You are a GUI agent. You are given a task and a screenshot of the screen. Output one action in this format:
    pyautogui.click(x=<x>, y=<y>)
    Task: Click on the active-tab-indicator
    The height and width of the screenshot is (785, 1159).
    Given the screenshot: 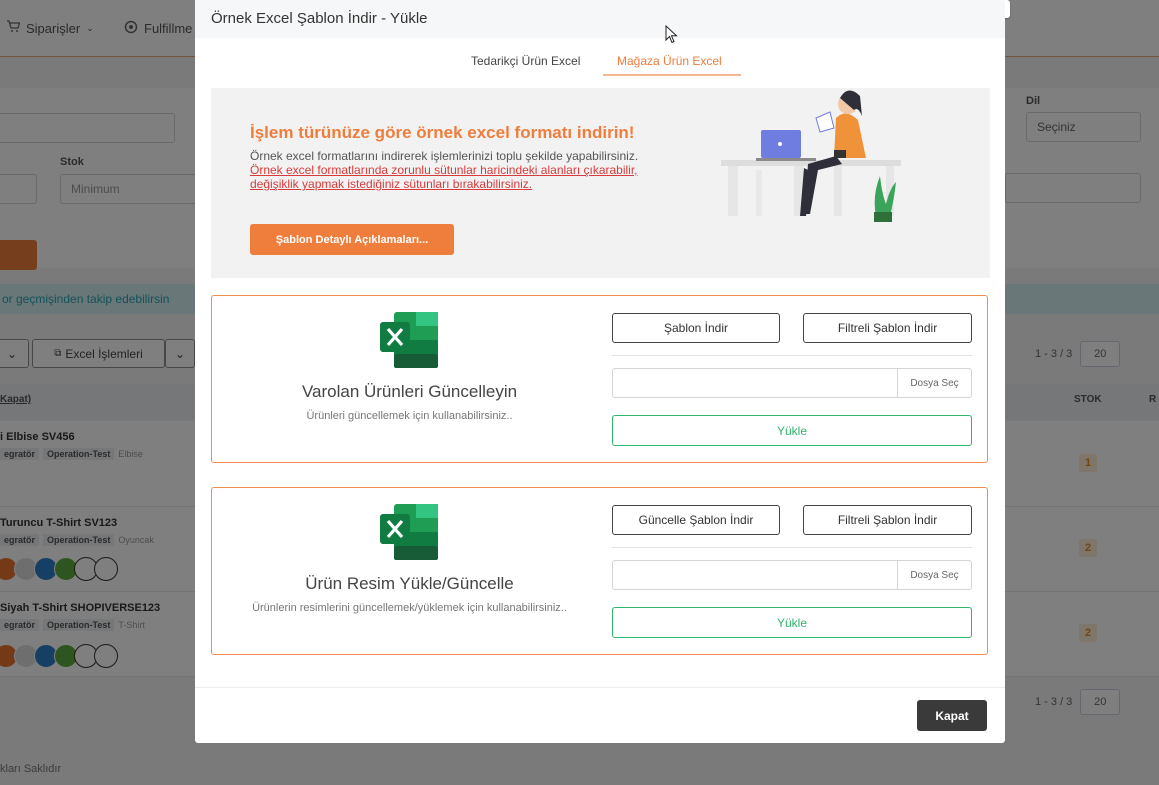 What is the action you would take?
    pyautogui.click(x=672, y=75)
    